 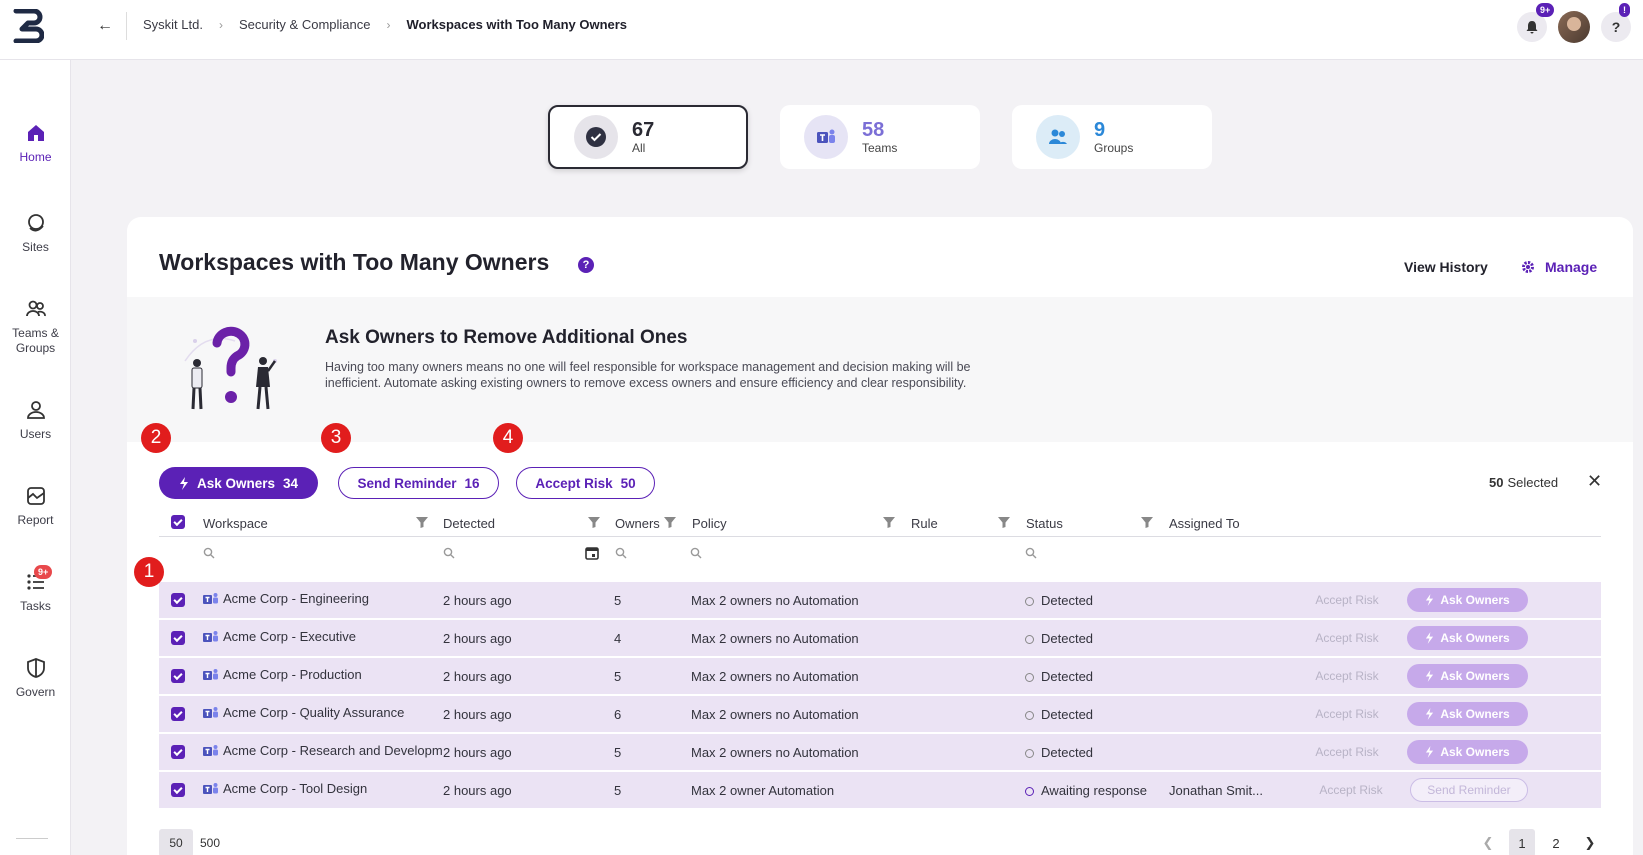 What do you see at coordinates (27, 26) in the screenshot?
I see `syskit-logo-icon` at bounding box center [27, 26].